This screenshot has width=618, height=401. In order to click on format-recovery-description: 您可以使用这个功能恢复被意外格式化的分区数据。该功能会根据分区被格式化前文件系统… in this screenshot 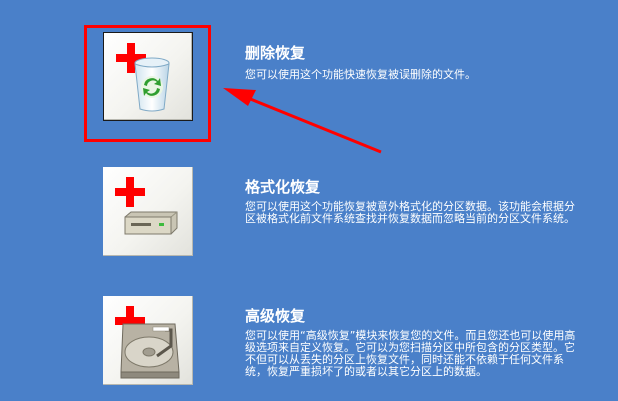, I will do `click(410, 212)`.